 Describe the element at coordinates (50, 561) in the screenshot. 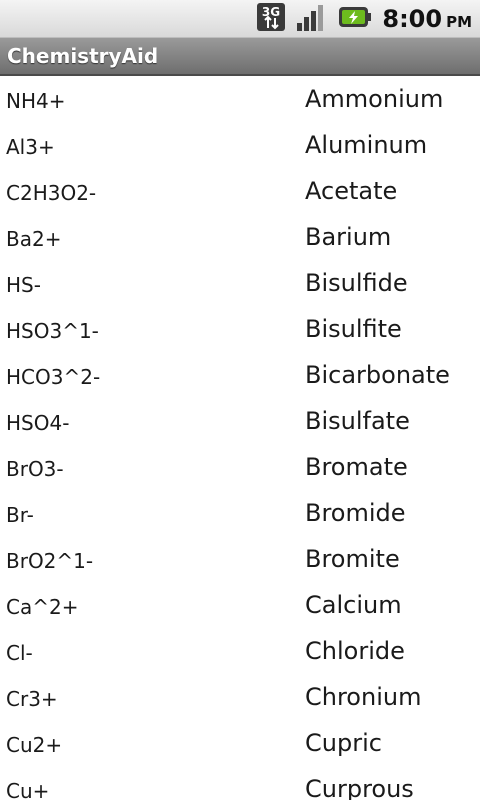

I see `ion-formula: BrO2^1-` at that location.